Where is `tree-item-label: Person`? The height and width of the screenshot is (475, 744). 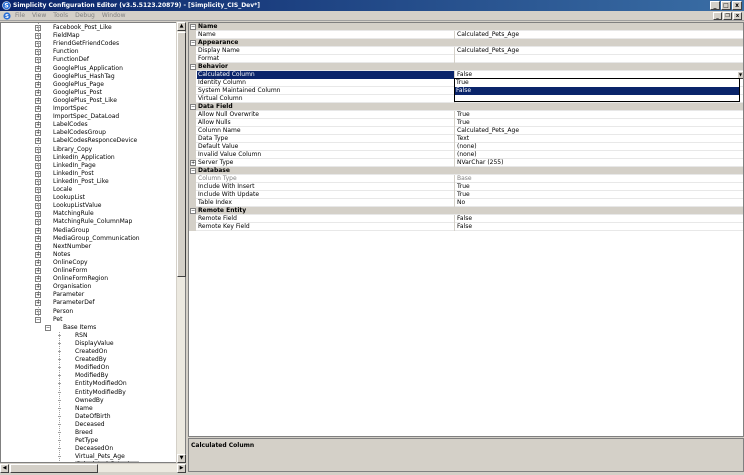 tree-item-label: Person is located at coordinates (63, 311).